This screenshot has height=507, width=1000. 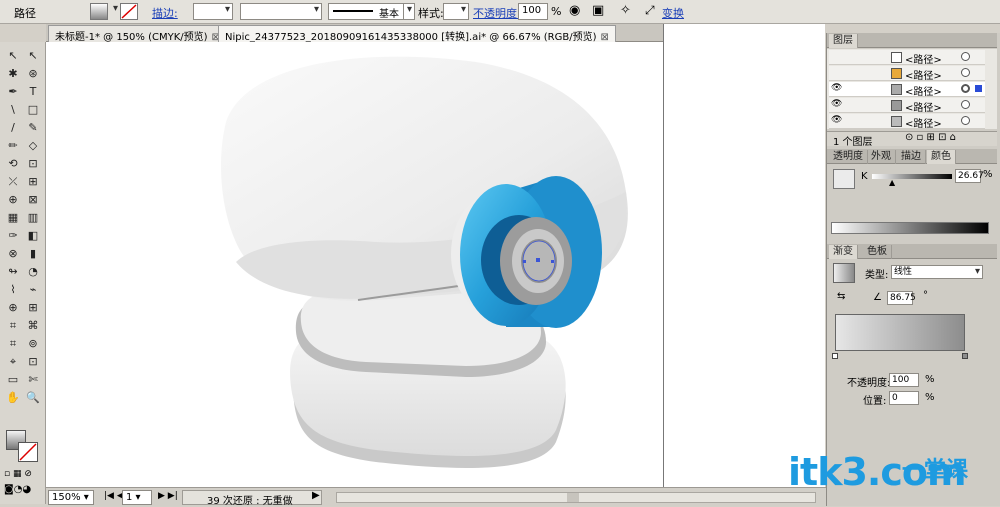 What do you see at coordinates (33, 146) in the screenshot?
I see `tool-button: ◇` at bounding box center [33, 146].